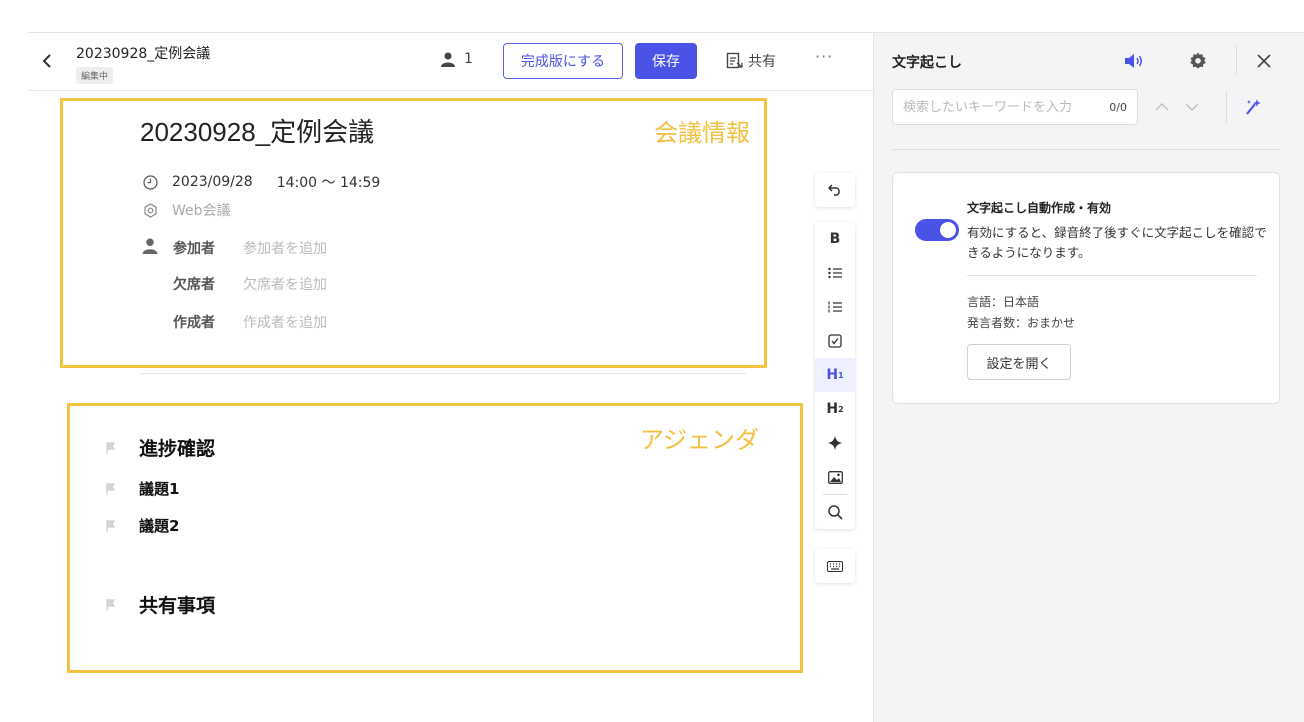 Image resolution: width=1304 pixels, height=722 pixels. I want to click on keyboard-icon, so click(835, 566).